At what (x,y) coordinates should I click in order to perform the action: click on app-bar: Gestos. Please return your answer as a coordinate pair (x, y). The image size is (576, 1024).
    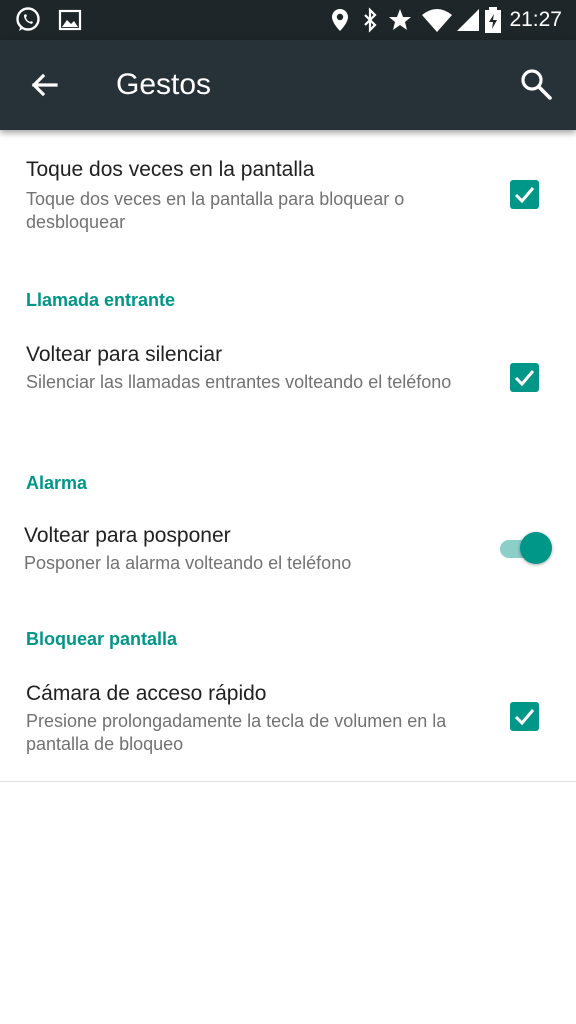
    Looking at the image, I should click on (288, 85).